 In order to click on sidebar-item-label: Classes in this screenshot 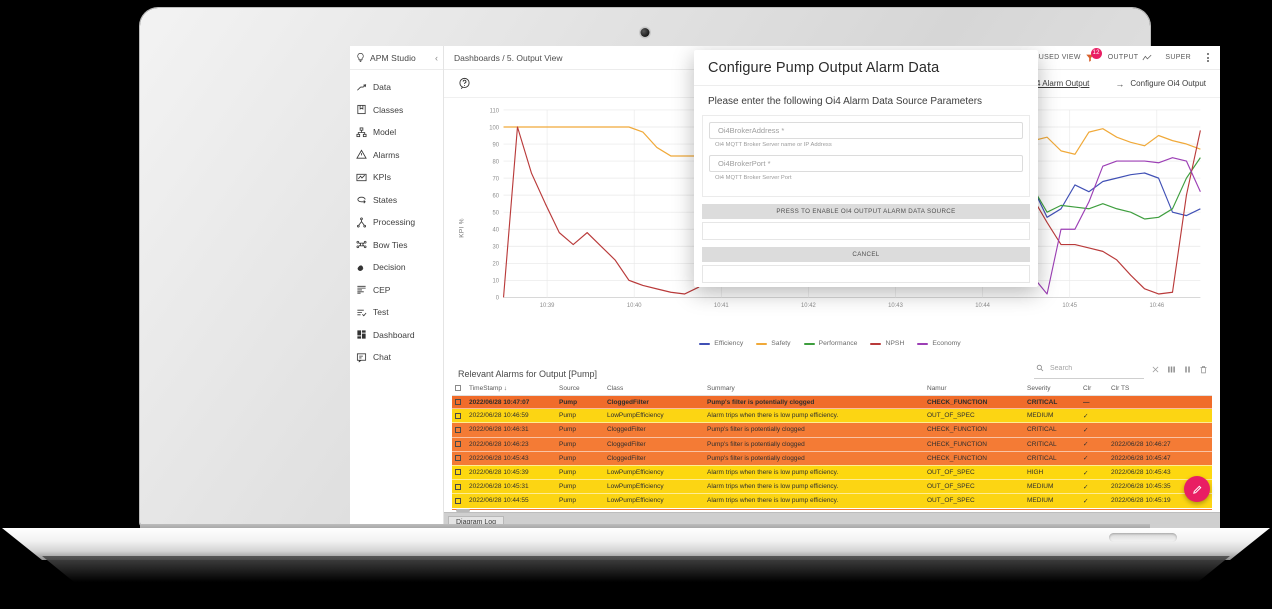, I will do `click(388, 109)`.